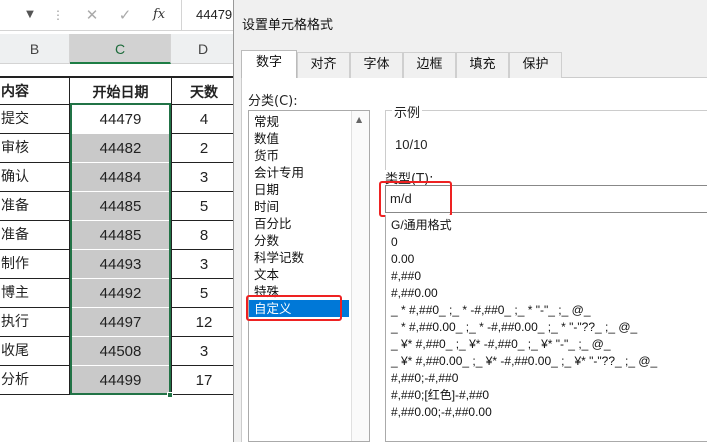  Describe the element at coordinates (482, 65) in the screenshot. I see `tab-fill: 填充` at that location.